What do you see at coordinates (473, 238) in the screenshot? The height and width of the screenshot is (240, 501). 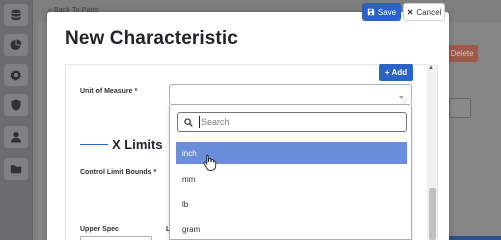 I see `background-bar` at bounding box center [473, 238].